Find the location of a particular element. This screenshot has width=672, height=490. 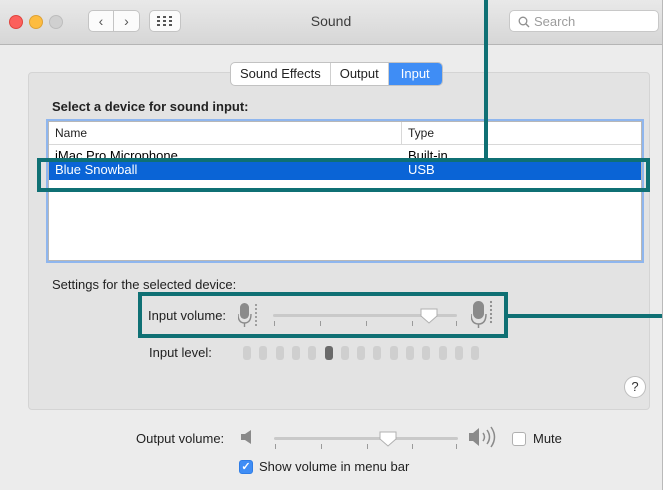

mute-label: Mute is located at coordinates (547, 438).